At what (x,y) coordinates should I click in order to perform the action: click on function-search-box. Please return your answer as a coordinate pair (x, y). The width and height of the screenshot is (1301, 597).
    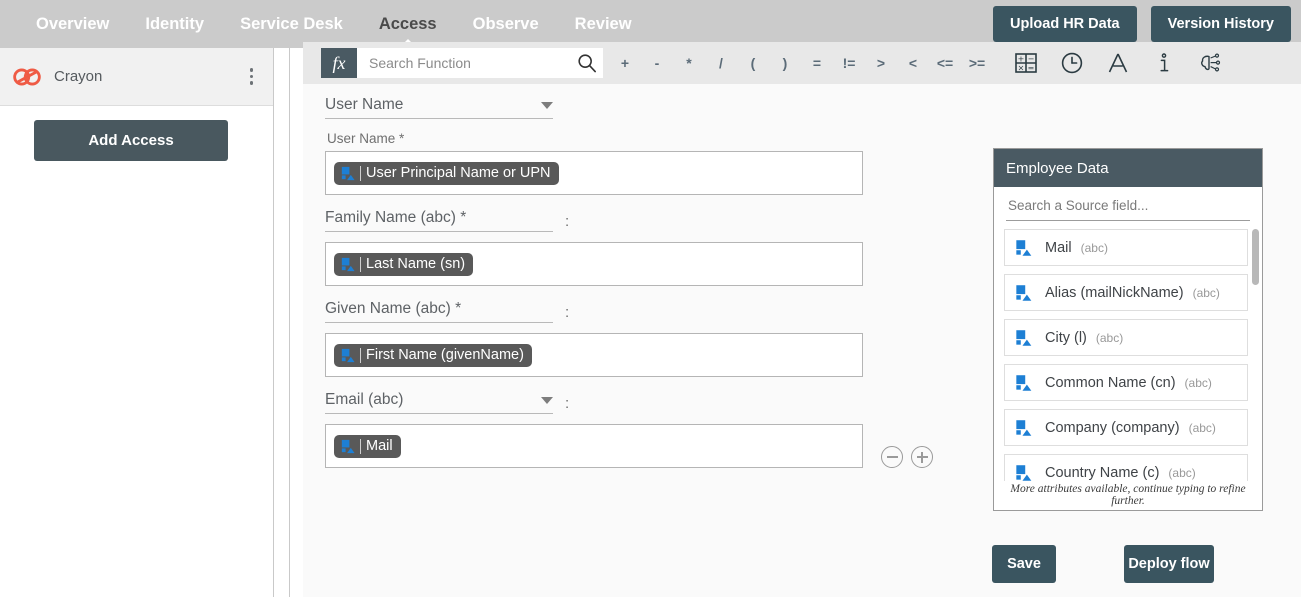
    Looking at the image, I should click on (480, 63).